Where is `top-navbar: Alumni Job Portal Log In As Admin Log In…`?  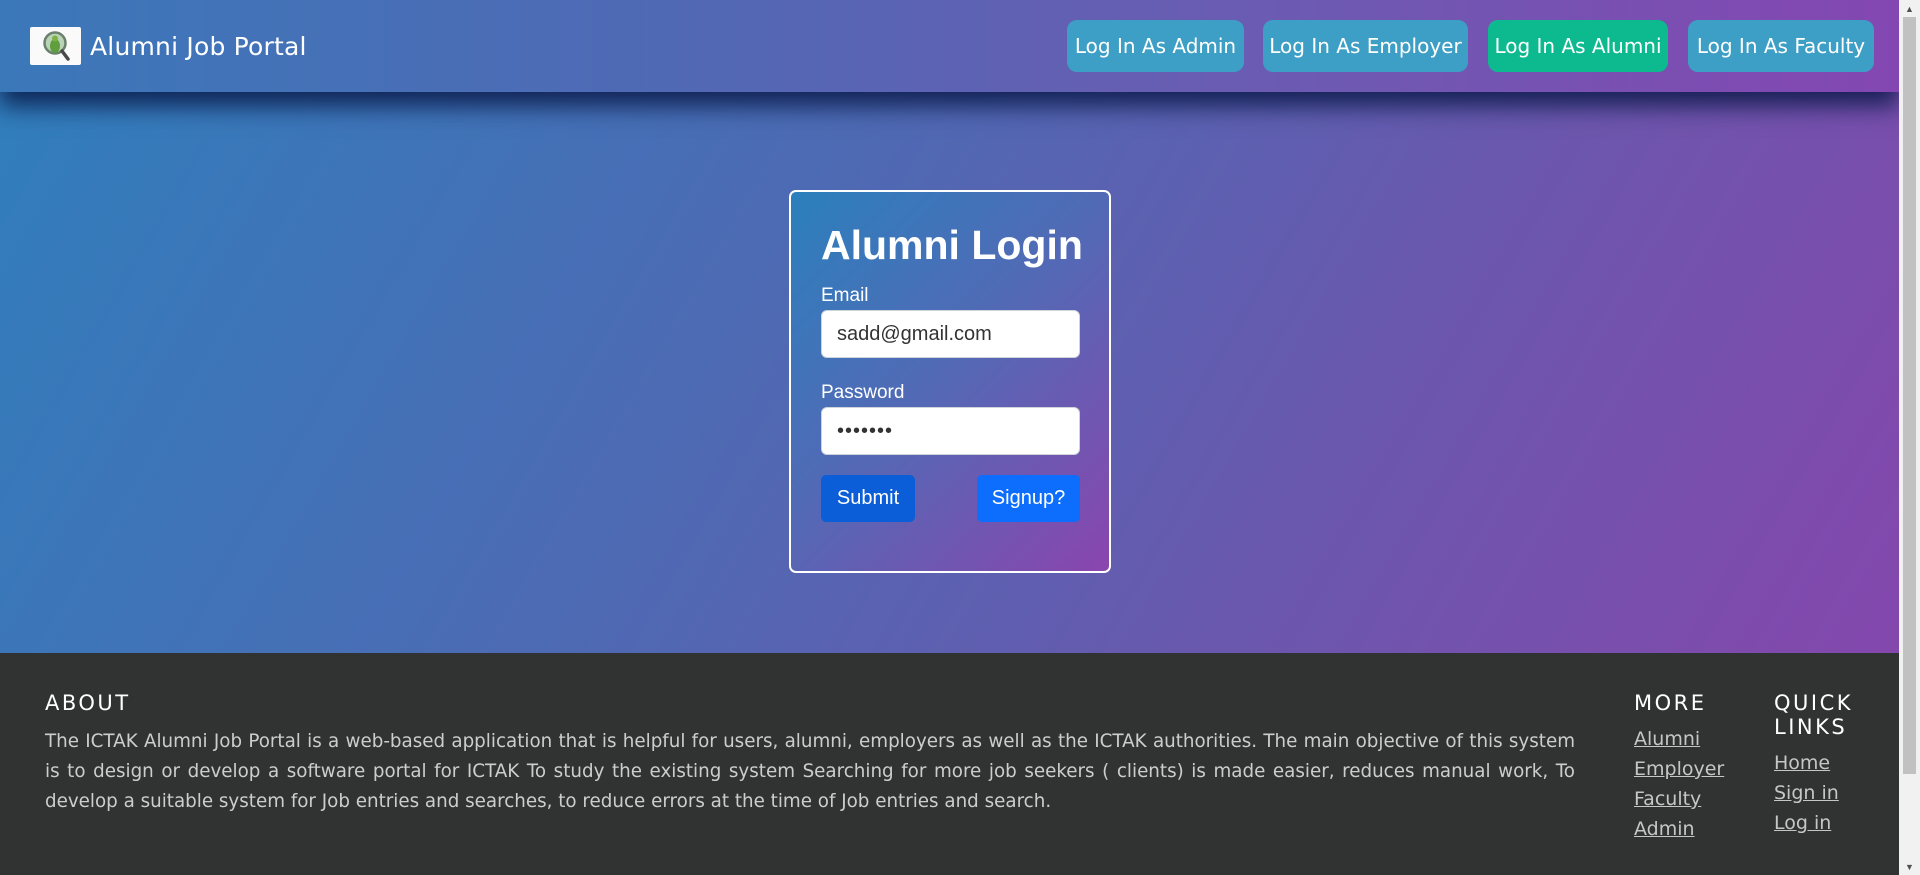 top-navbar: Alumni Job Portal Log In As Admin Log In… is located at coordinates (949, 46).